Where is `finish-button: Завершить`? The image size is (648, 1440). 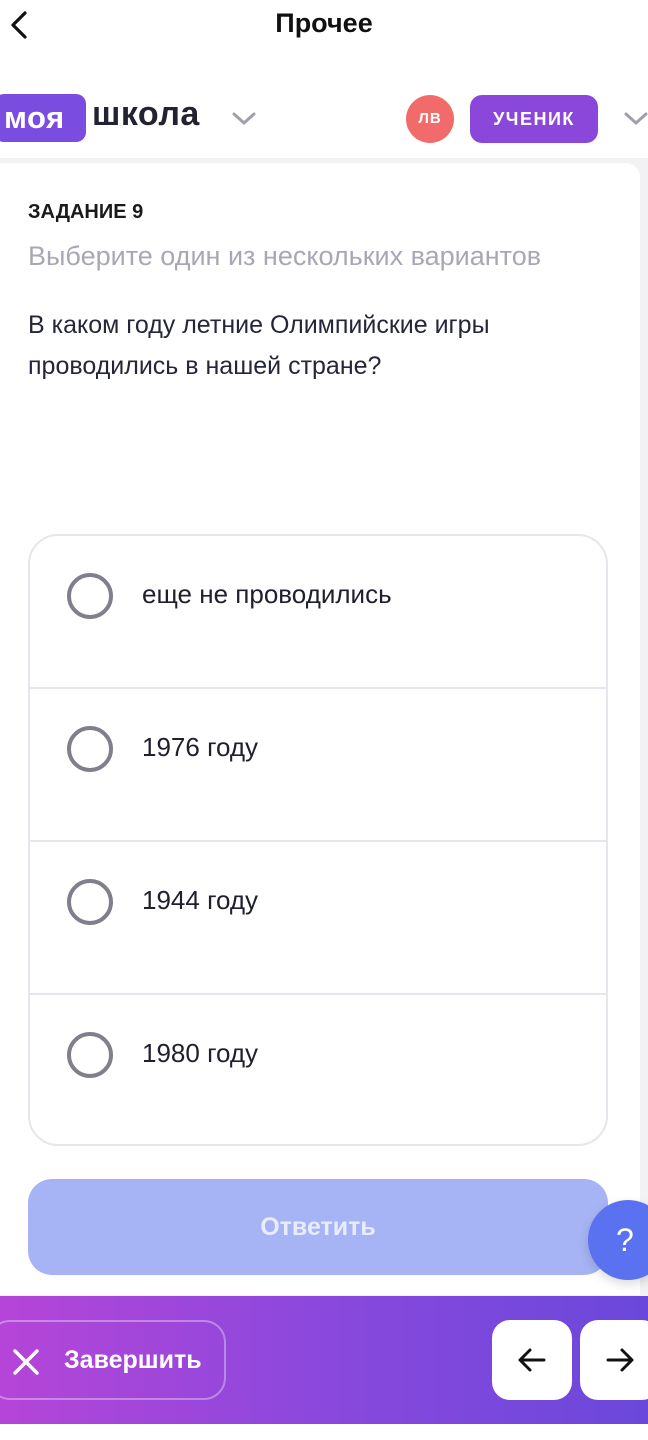 finish-button: Завершить is located at coordinates (113, 1360).